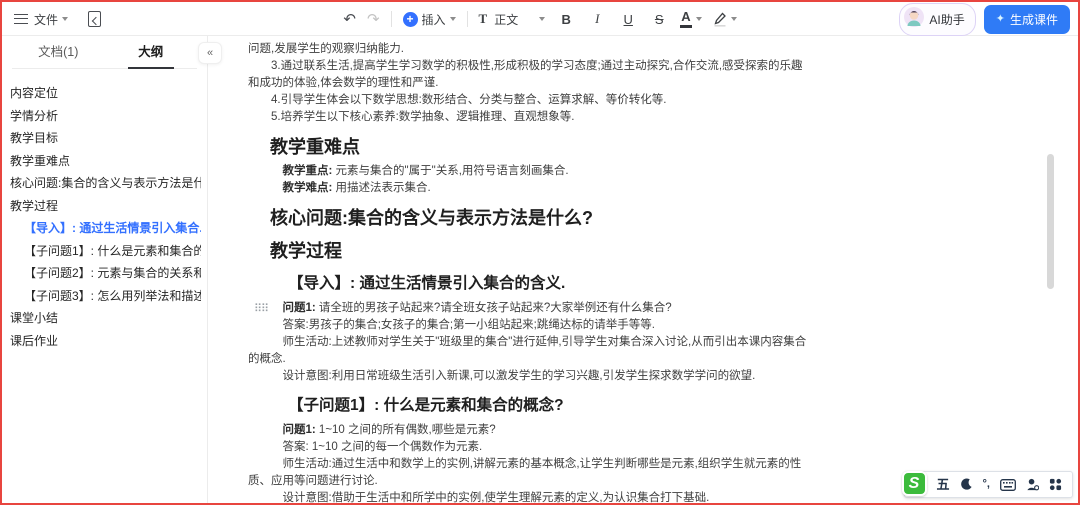  What do you see at coordinates (1000, 18) in the screenshot?
I see `sparkle-icon: ✦` at bounding box center [1000, 18].